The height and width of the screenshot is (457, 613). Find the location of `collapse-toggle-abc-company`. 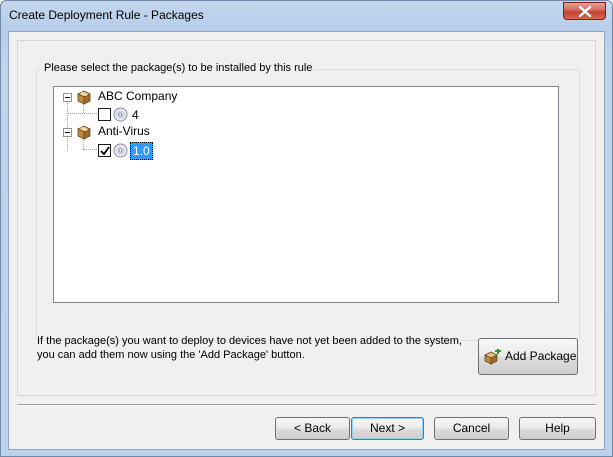

collapse-toggle-abc-company is located at coordinates (67, 97).